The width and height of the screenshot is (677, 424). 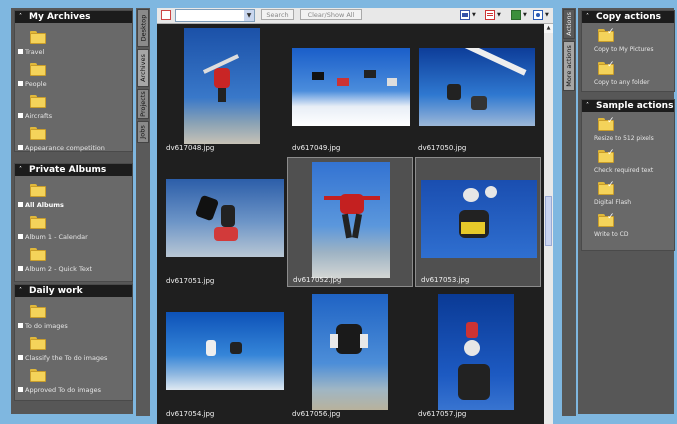 I want to click on photo-tile: dv617049.jpg, so click(x=349, y=89).